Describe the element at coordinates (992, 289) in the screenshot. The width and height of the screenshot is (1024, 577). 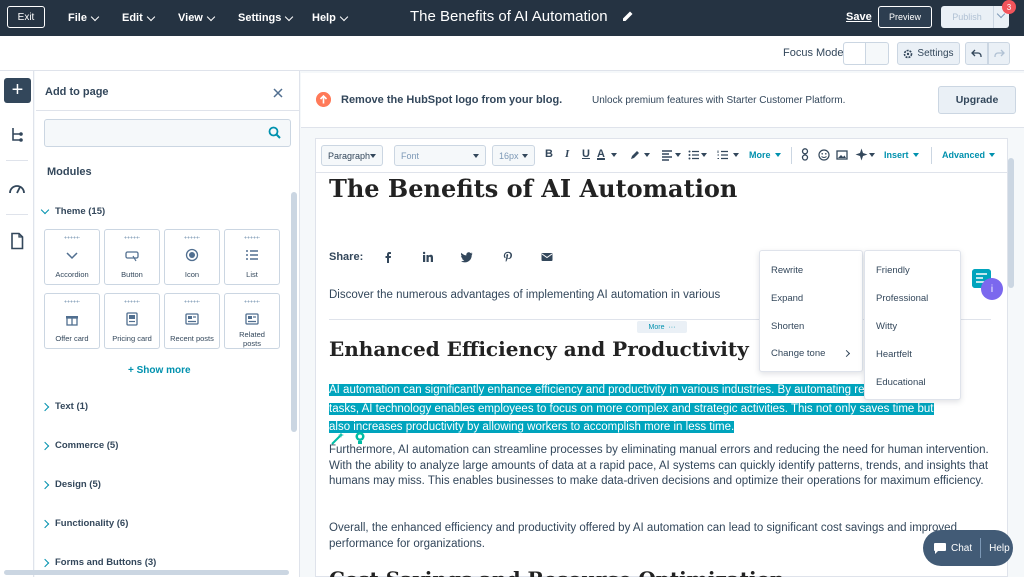
I see `info-icon: i` at that location.